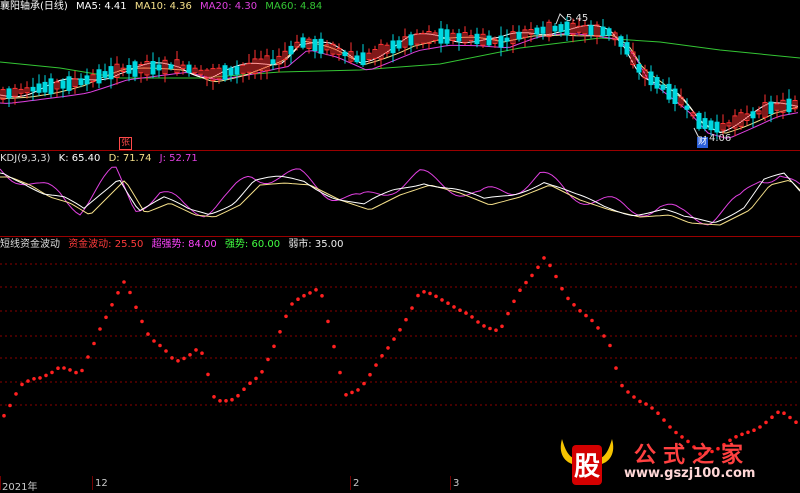 This screenshot has height=493, width=800. I want to click on x-axis-label: 2, so click(356, 483).